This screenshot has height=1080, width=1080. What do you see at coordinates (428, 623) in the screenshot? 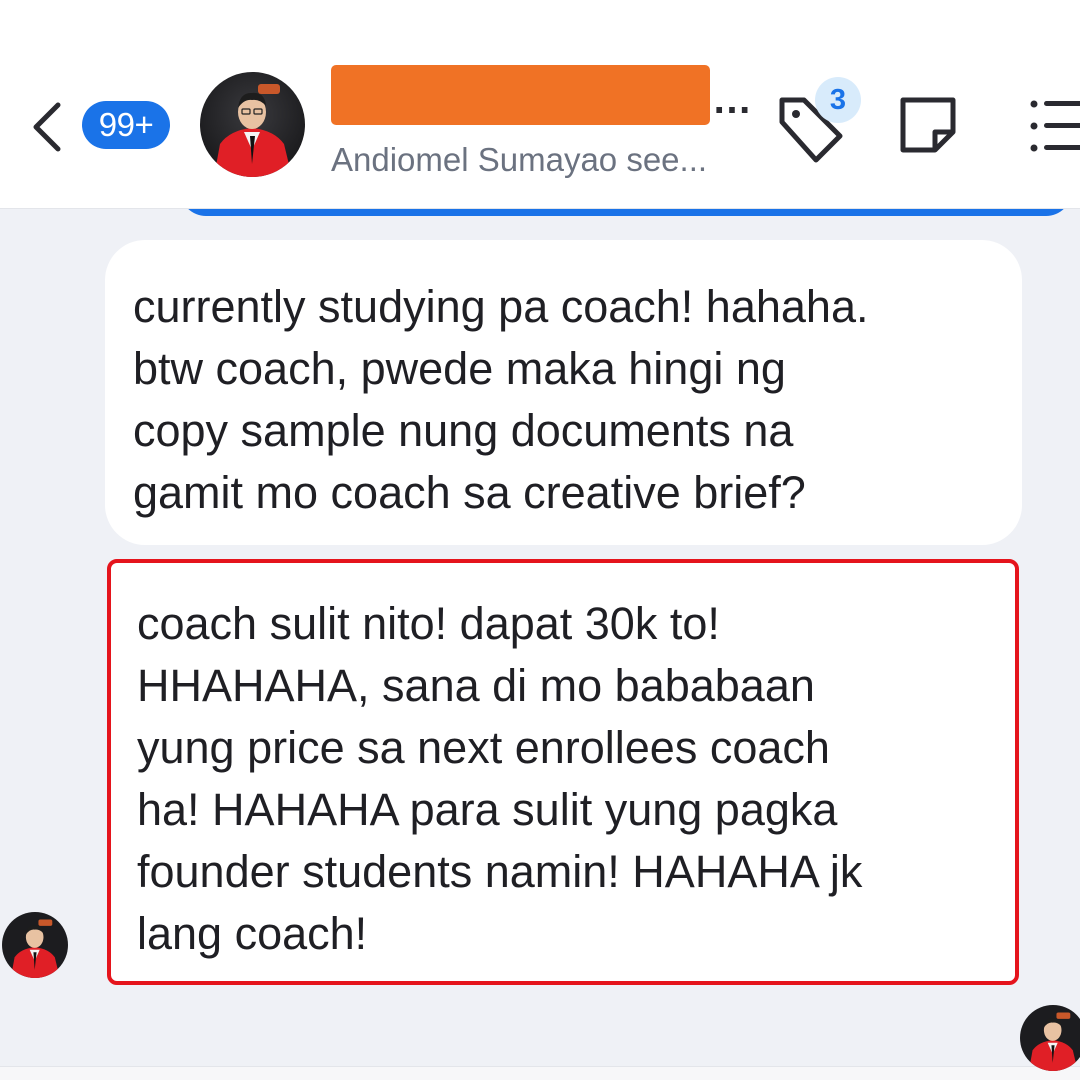
I see `message-text-line: coach sulit nito! dapat 30k to!` at bounding box center [428, 623].